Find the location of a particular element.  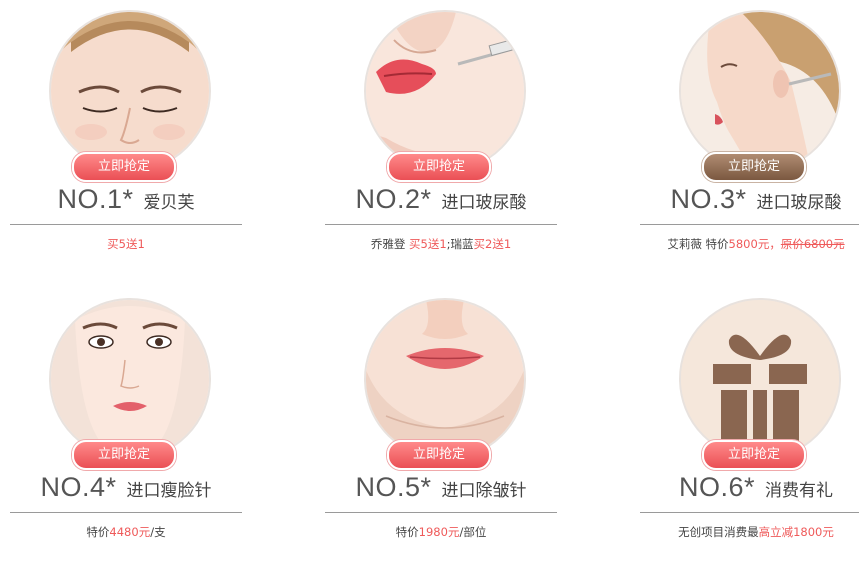

product-title: NO.6* 消费有礼 is located at coordinates (749, 492).